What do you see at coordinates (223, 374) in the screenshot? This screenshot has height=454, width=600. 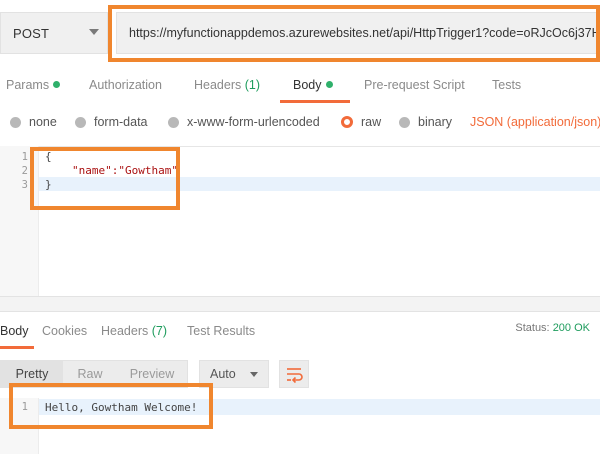 I see `format-select-label: Auto` at bounding box center [223, 374].